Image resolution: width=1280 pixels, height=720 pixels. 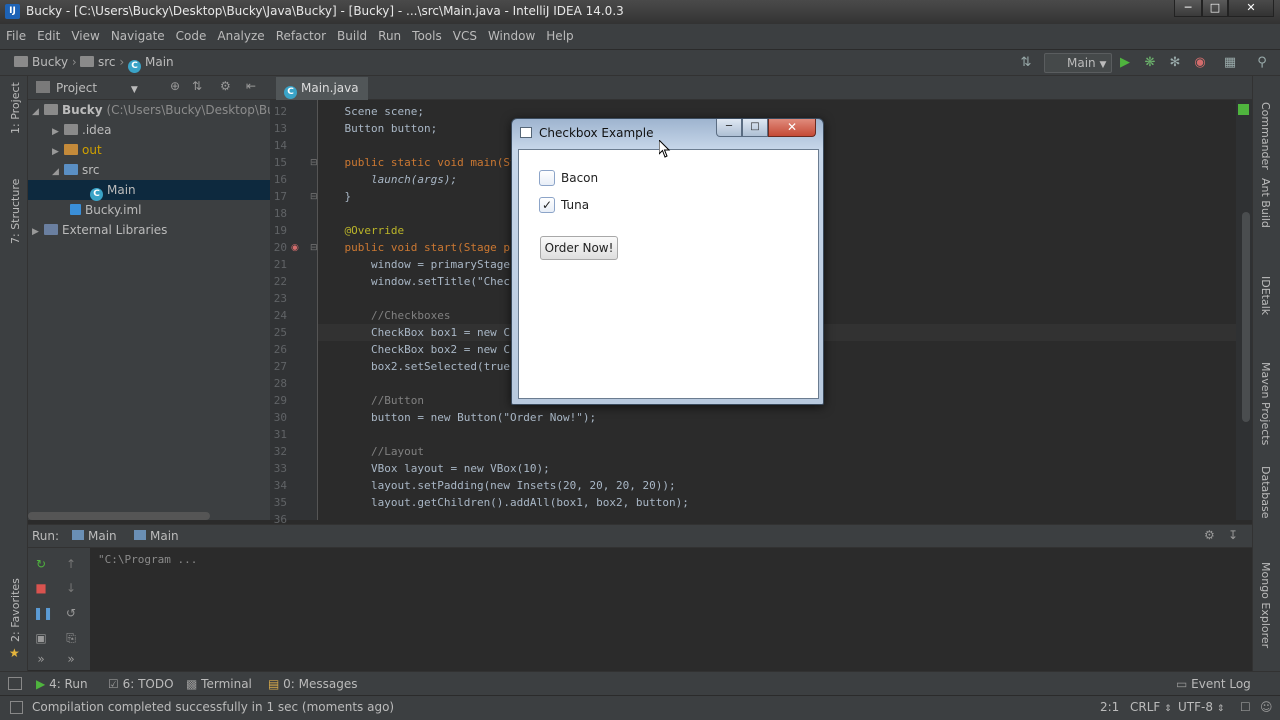 I want to click on debug-icon: ❋, so click(x=1150, y=63).